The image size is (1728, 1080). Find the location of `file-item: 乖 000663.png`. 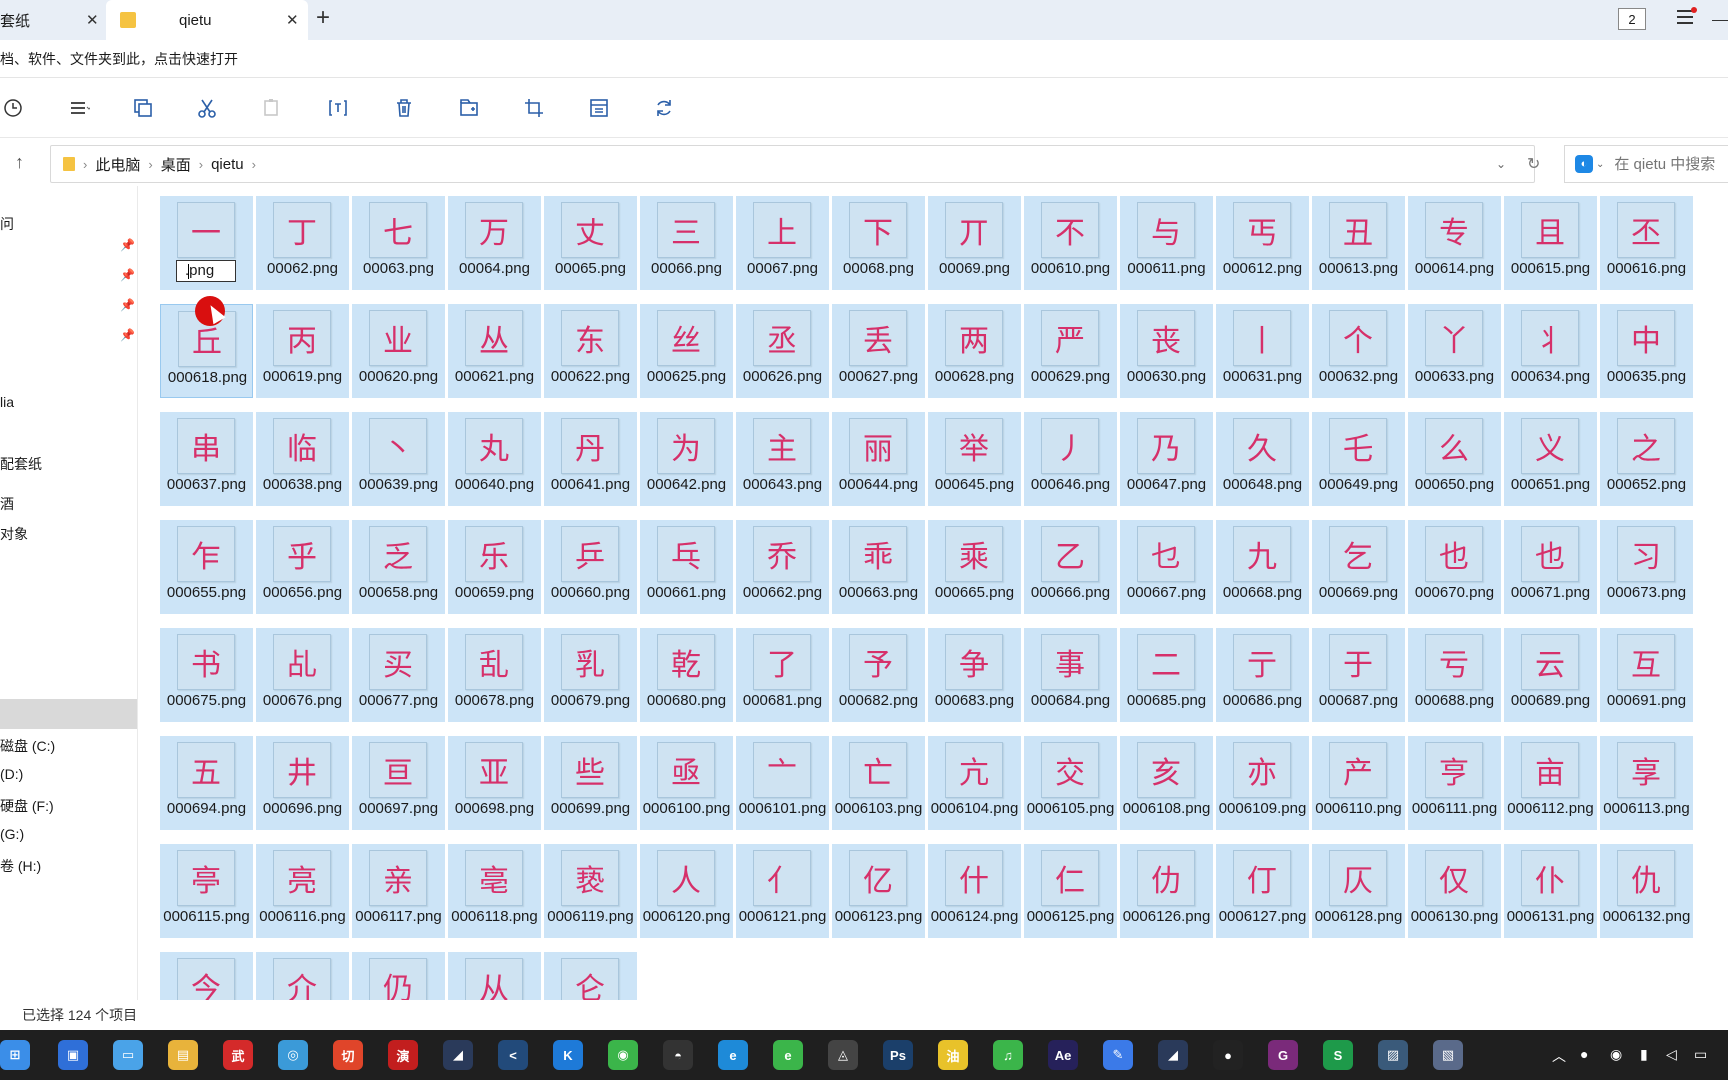

file-item: 乖 000663.png is located at coordinates (878, 567).